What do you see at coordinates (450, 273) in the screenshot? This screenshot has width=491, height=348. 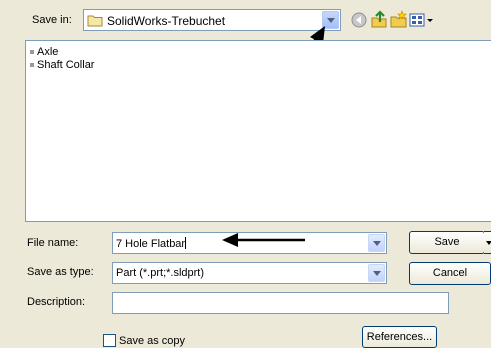 I see `cancel-button: Cancel` at bounding box center [450, 273].